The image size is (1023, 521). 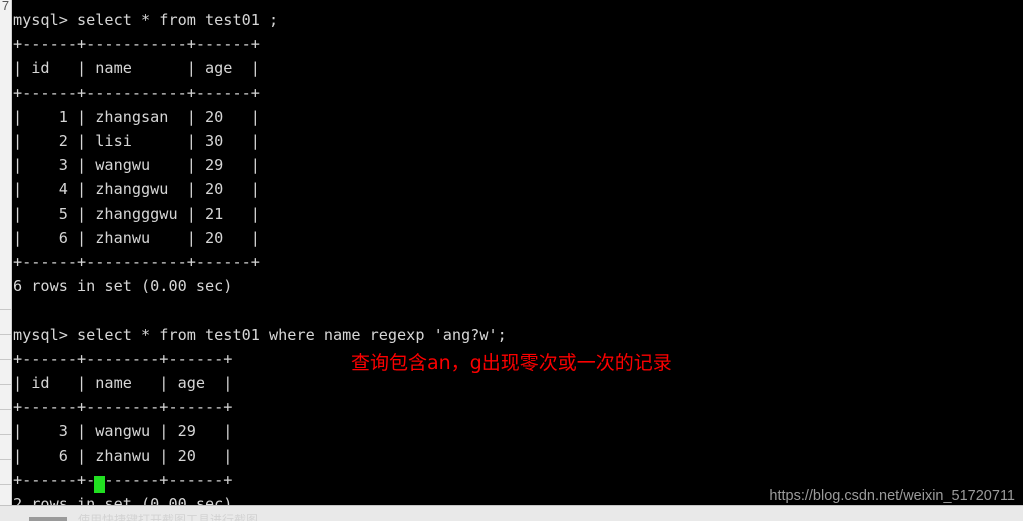 I want to click on red-annotation-text: 查询包含an，g出现零次或一次的记录, so click(x=511, y=363).